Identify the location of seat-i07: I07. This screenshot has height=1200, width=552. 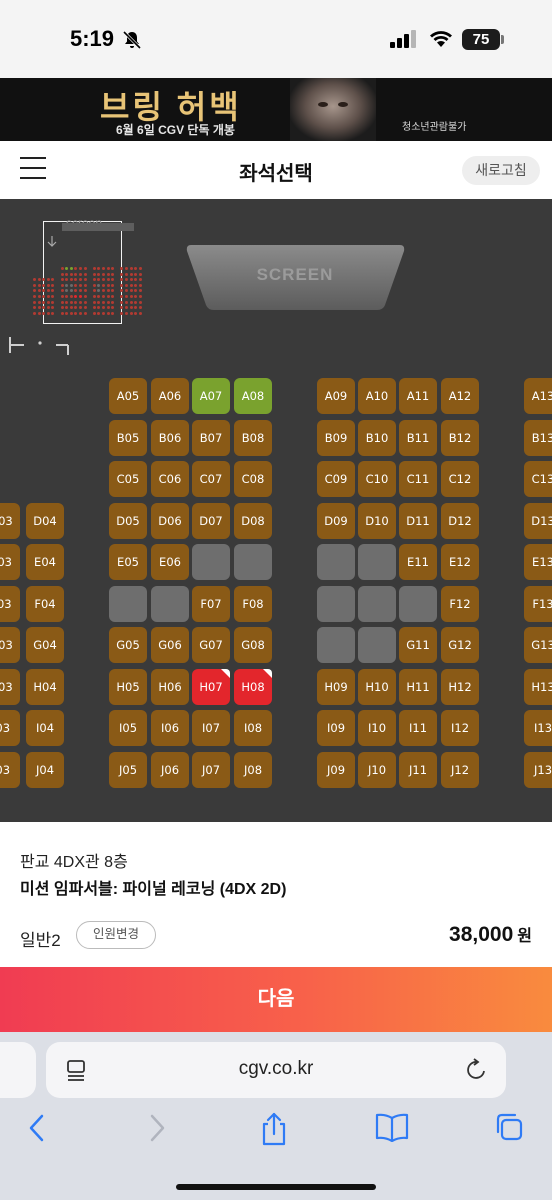
(211, 728).